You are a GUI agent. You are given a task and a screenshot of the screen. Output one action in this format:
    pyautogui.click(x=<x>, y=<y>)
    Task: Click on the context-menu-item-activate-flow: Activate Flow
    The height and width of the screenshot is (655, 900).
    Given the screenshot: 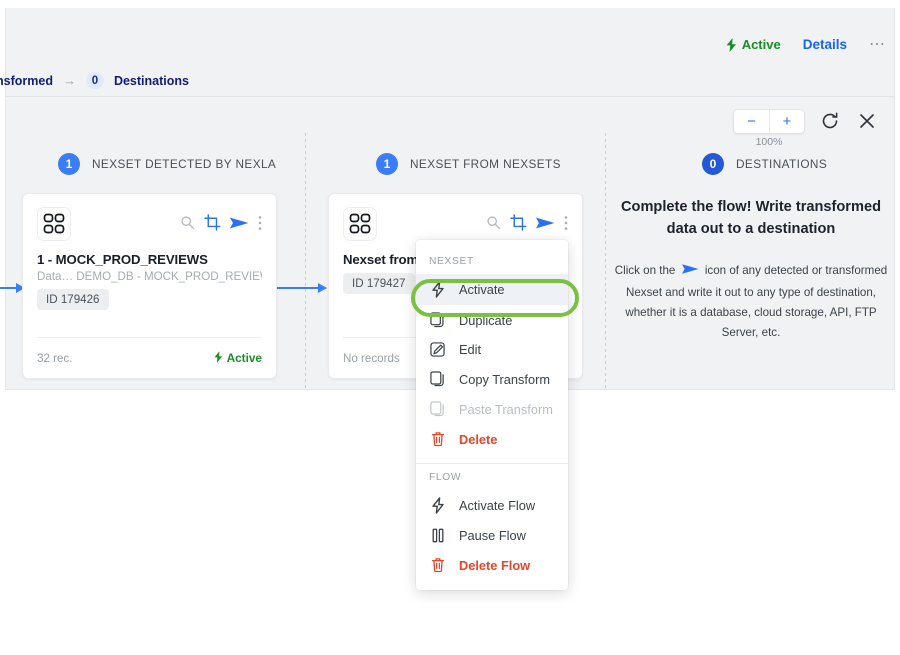 What is the action you would take?
    pyautogui.click(x=492, y=505)
    